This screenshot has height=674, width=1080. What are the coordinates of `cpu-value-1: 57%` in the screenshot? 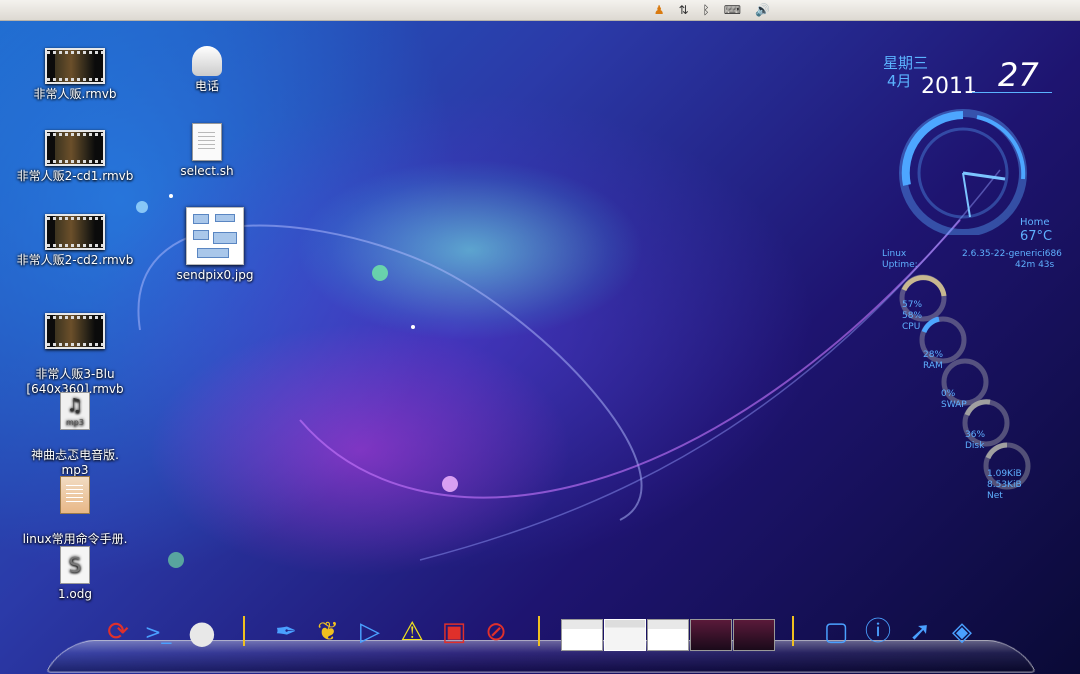 It's located at (912, 305).